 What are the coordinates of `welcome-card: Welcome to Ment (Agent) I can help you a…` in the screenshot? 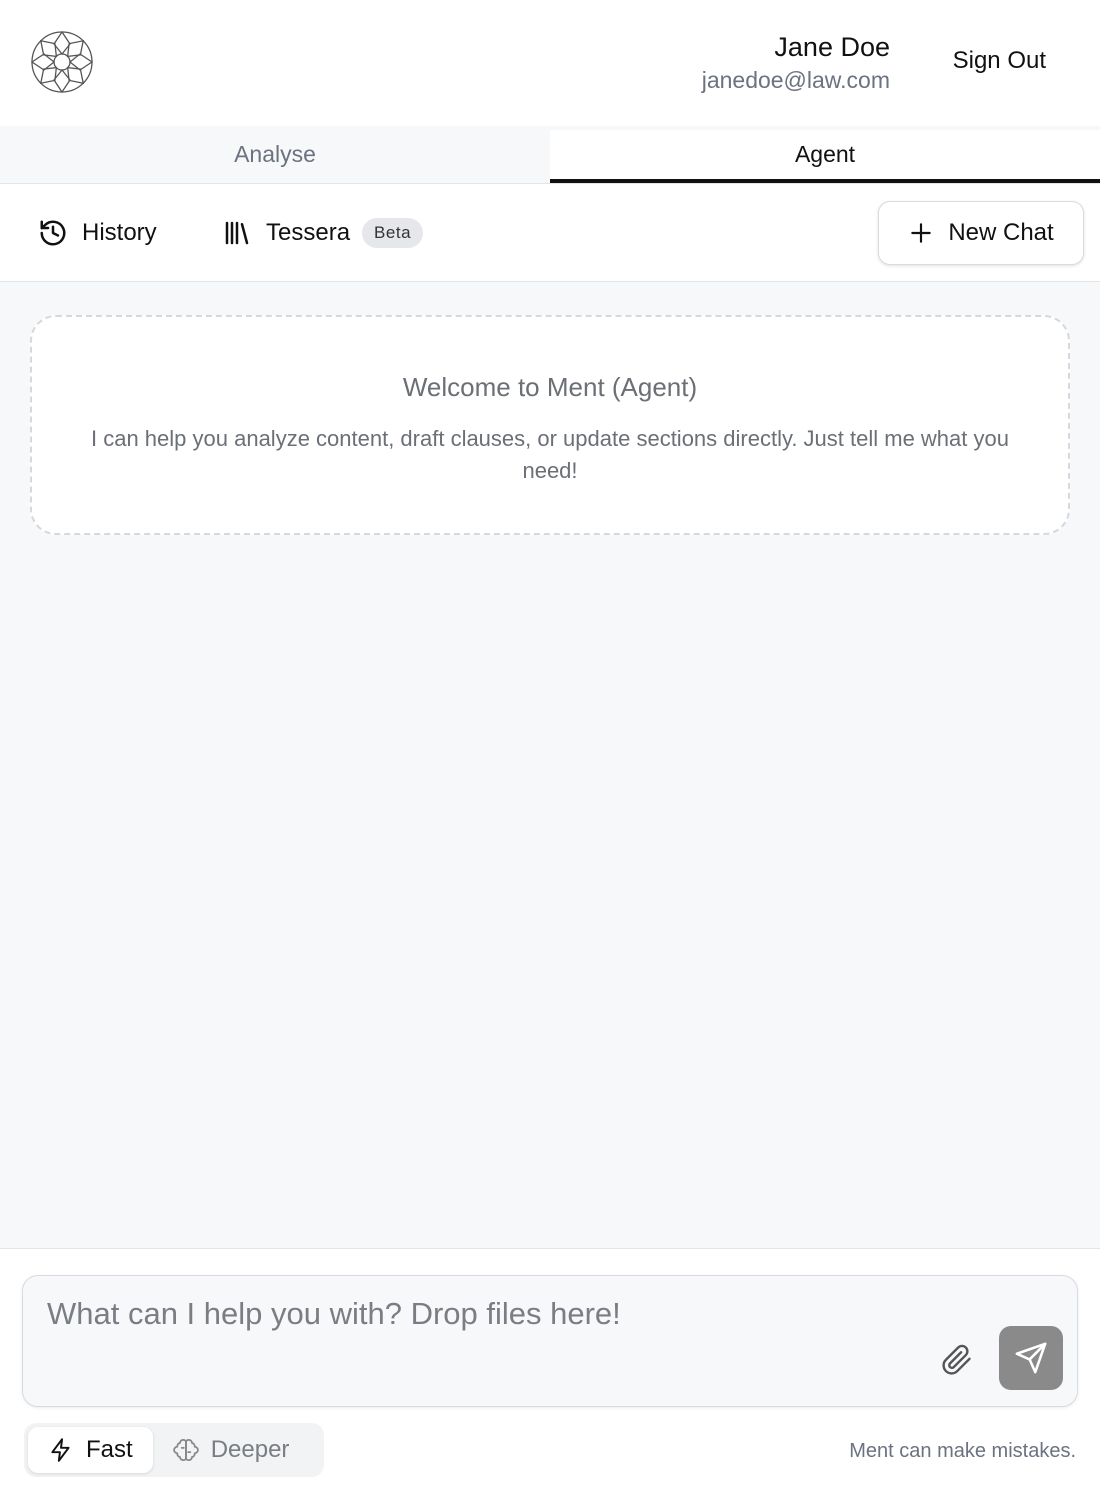 It's located at (550, 425).